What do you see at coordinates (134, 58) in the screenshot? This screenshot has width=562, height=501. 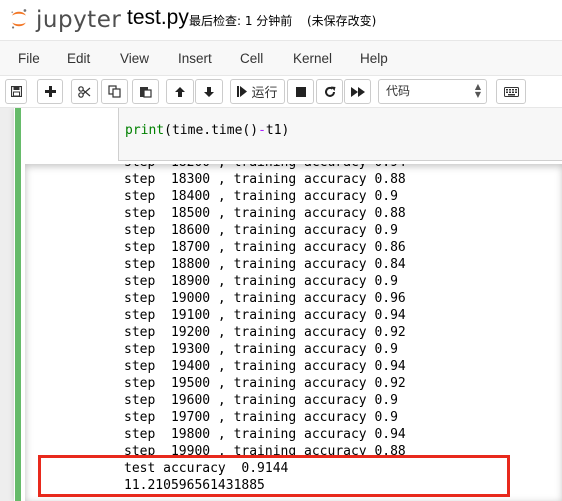 I see `menu-view: View` at bounding box center [134, 58].